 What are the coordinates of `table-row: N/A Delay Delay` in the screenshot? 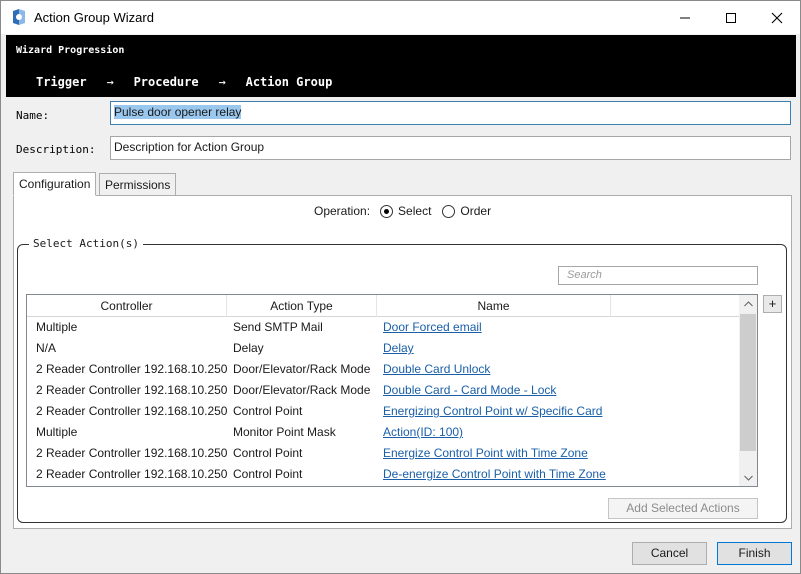 It's located at (383, 348).